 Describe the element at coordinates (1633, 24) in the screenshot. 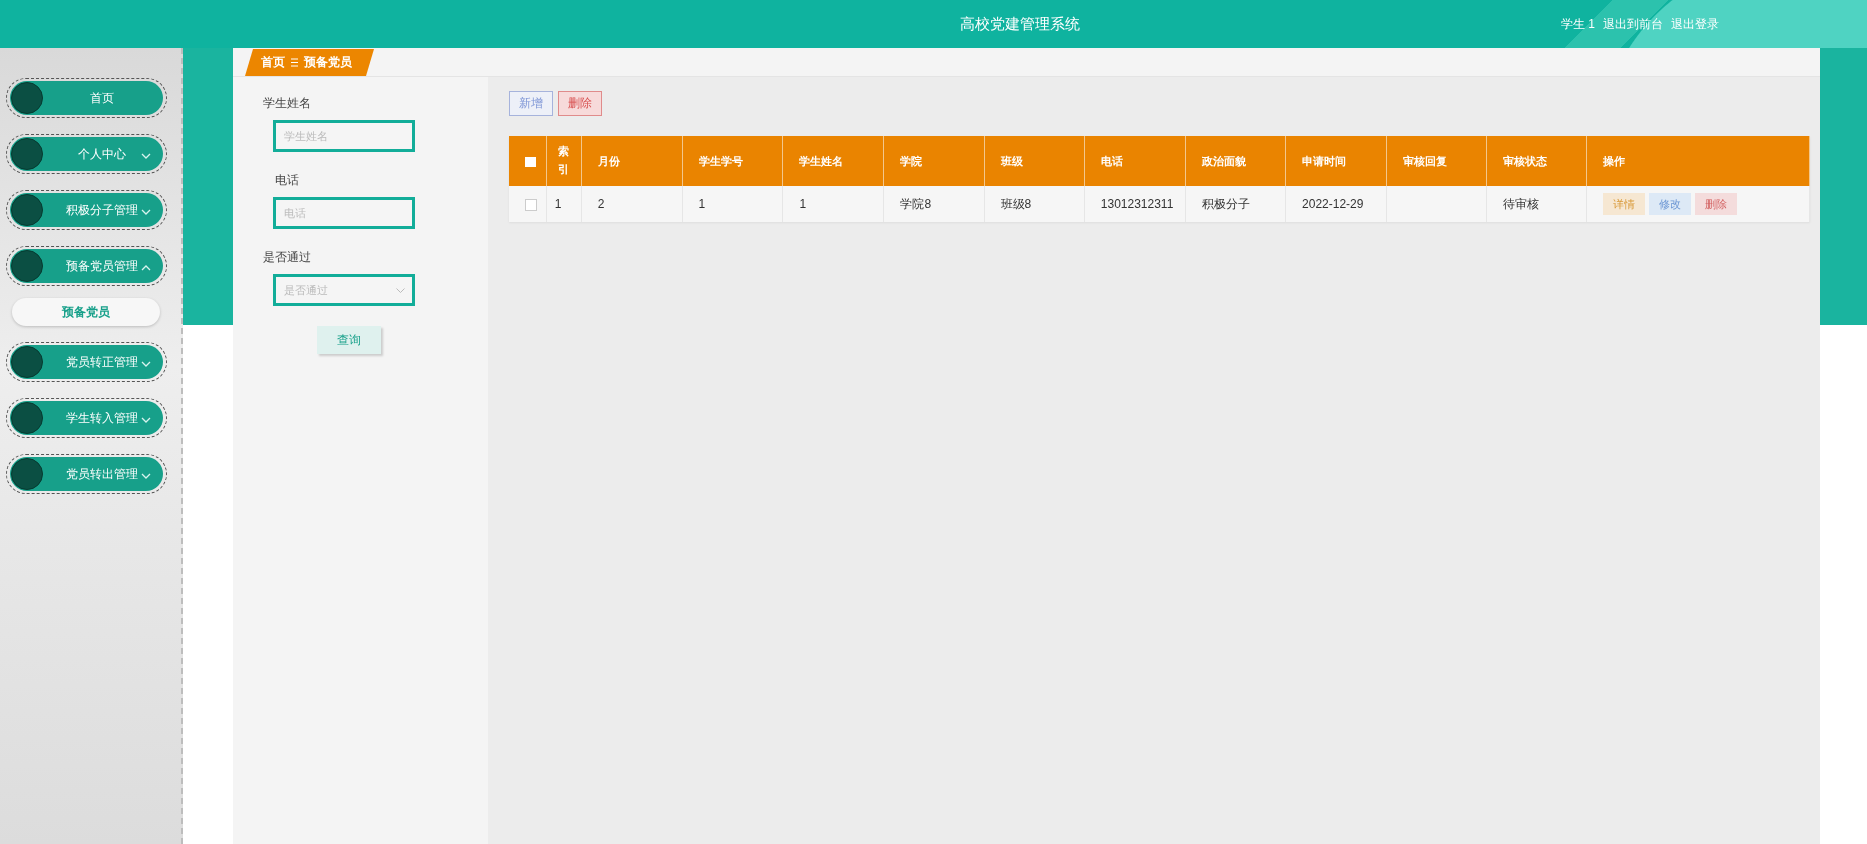

I see `header-link: 退出到前台` at that location.